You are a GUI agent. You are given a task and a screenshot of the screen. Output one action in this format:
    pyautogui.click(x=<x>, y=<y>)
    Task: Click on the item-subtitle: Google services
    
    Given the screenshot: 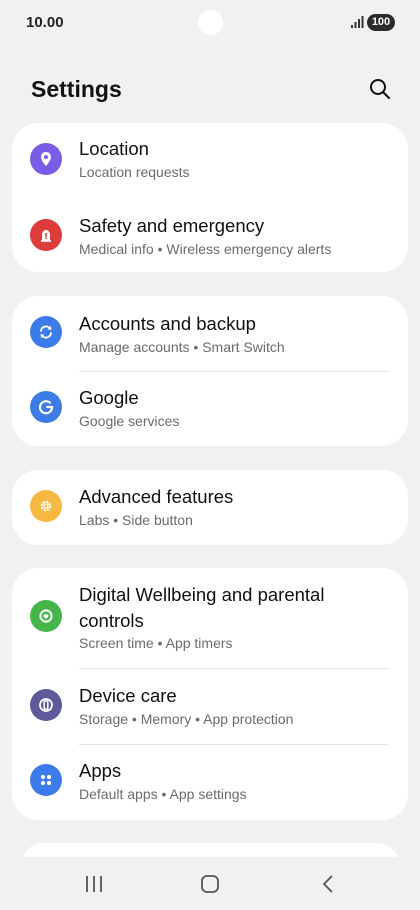 What is the action you would take?
    pyautogui.click(x=129, y=421)
    